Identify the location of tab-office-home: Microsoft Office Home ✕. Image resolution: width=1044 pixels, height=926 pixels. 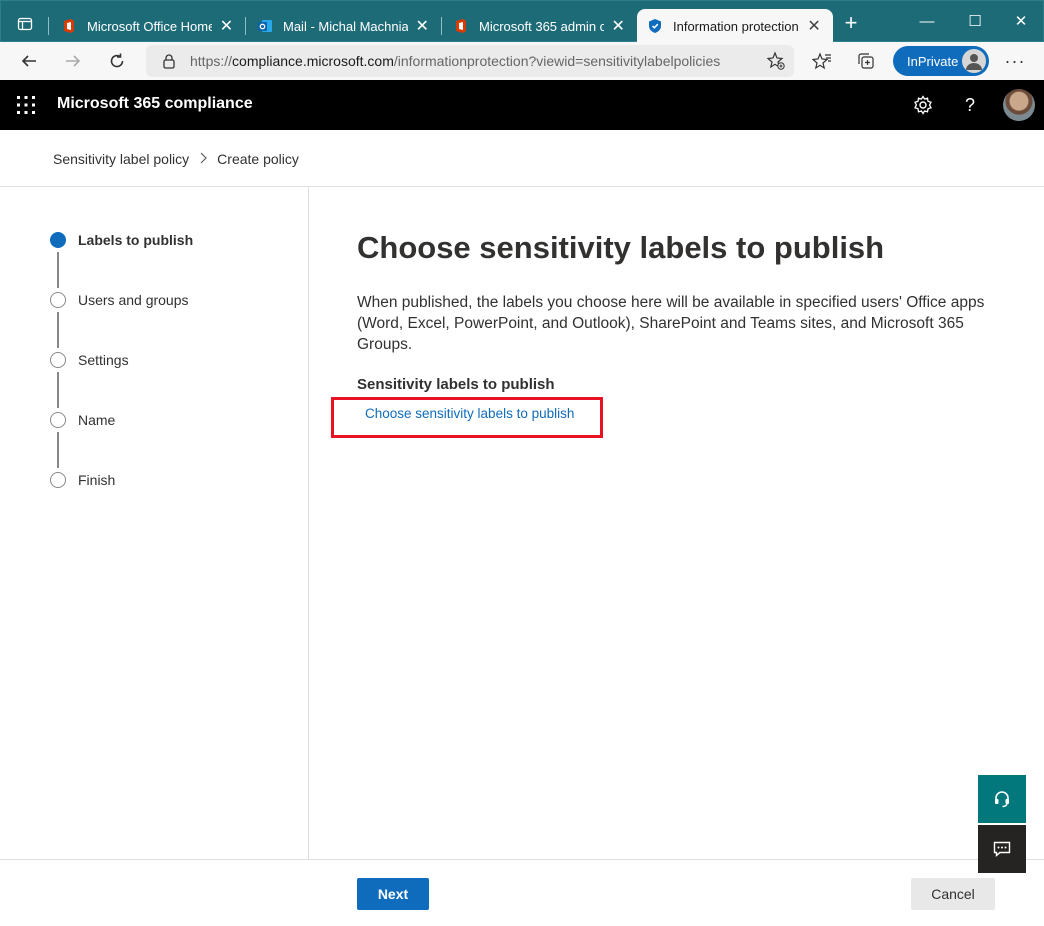
(148, 26).